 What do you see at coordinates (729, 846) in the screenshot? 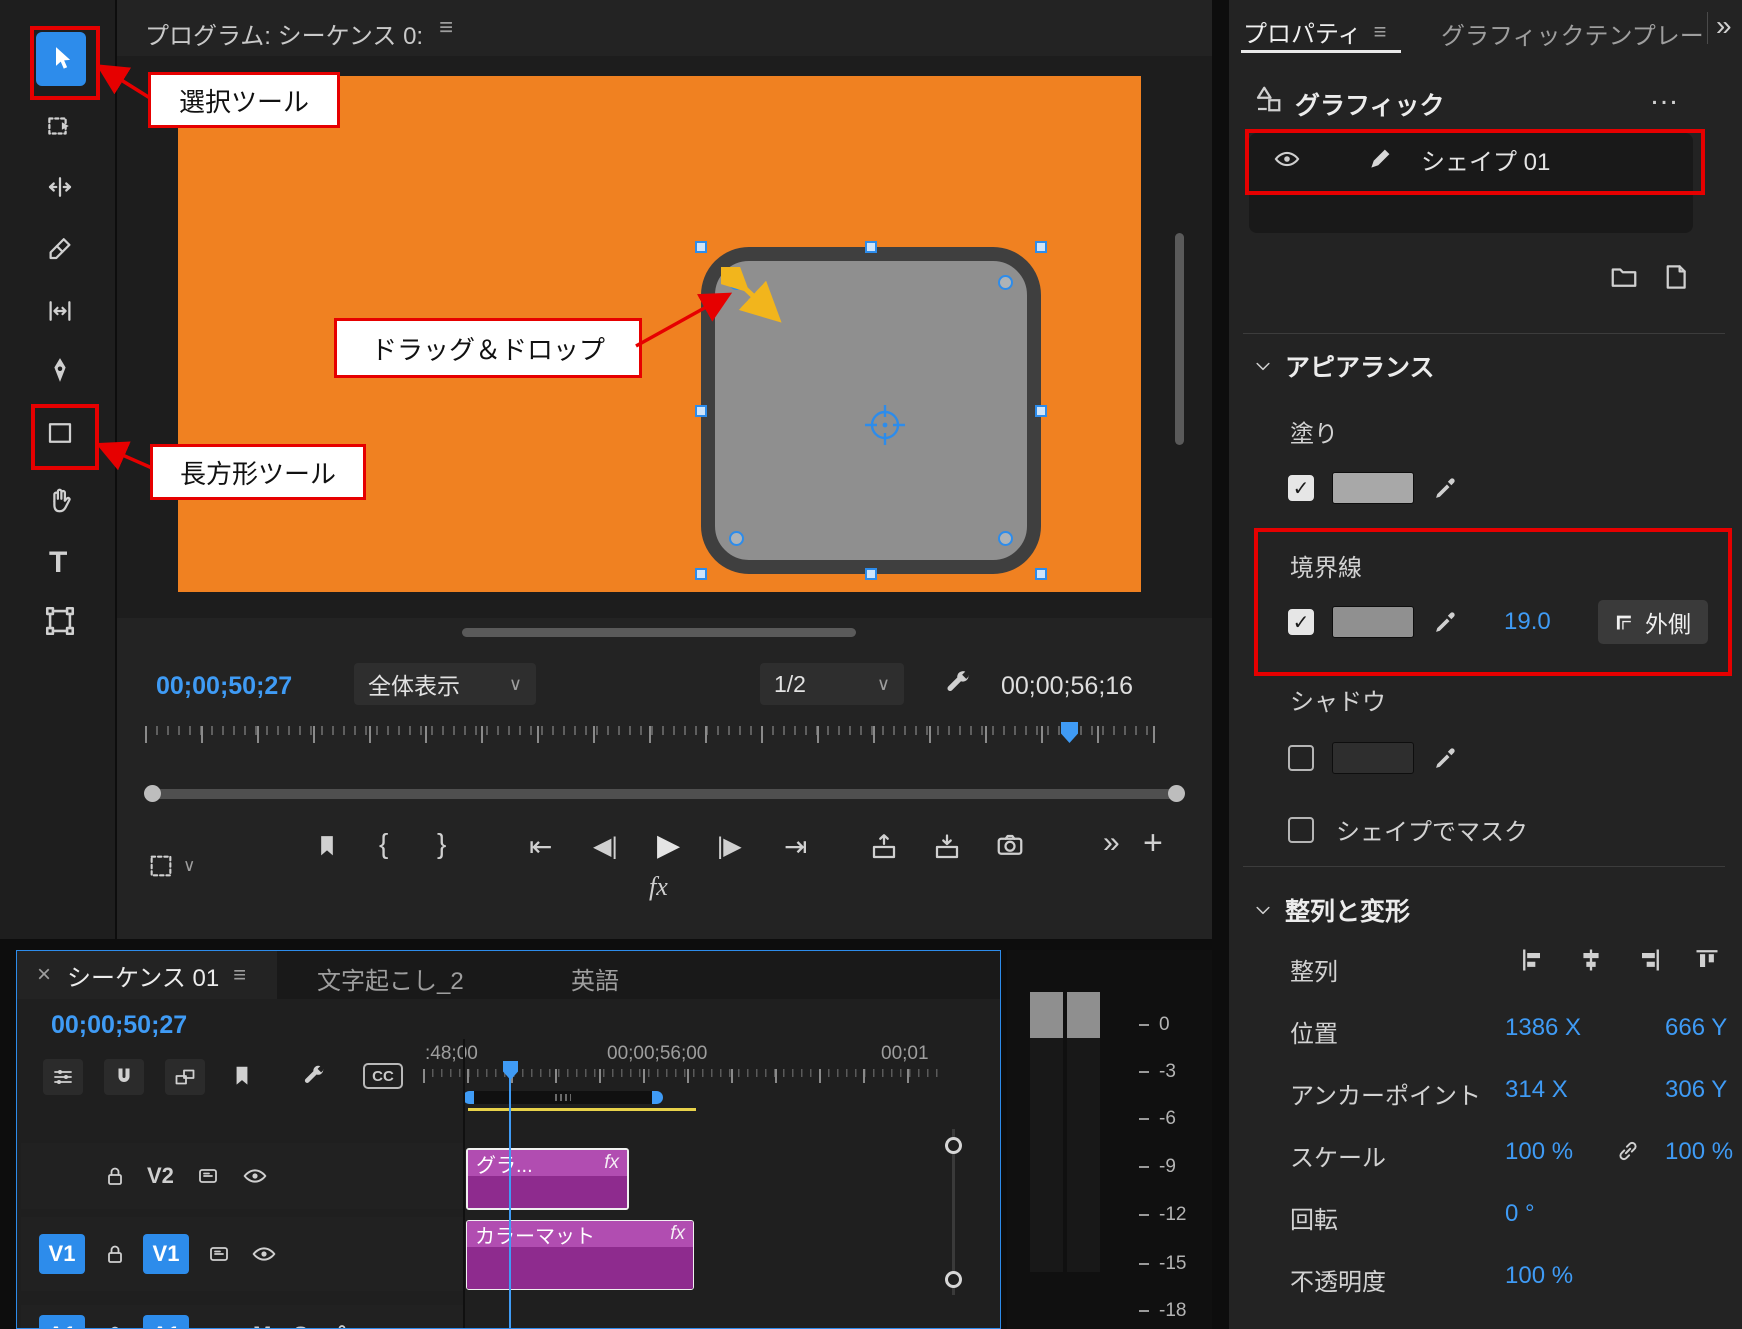
I see `step-forward-button: |▶` at bounding box center [729, 846].